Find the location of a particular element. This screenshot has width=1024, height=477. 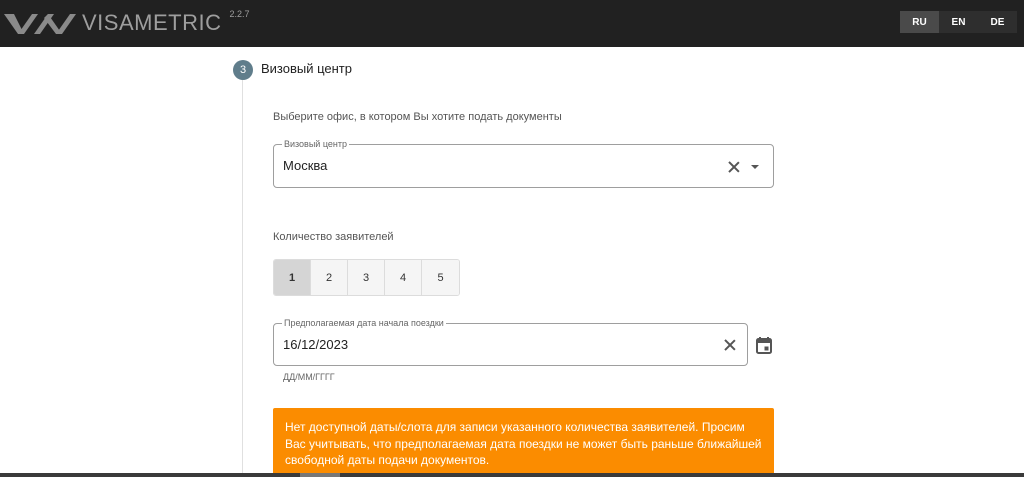

stepper-connector-line is located at coordinates (242, 278).